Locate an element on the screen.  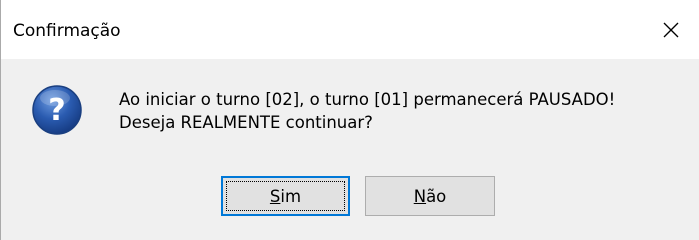
question-icon: ? is located at coordinates (57, 110).